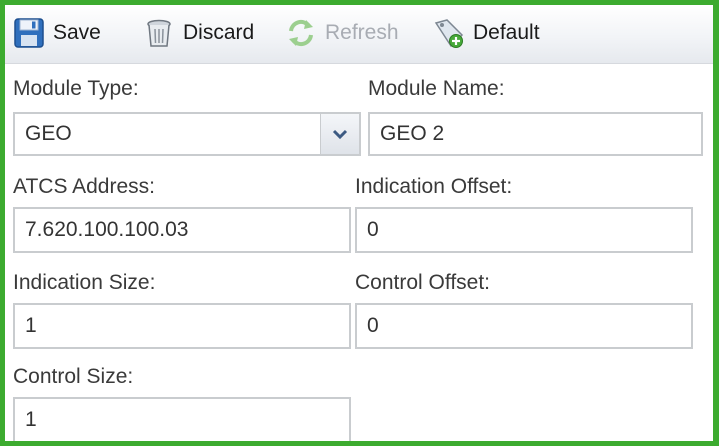 Image resolution: width=719 pixels, height=446 pixels. What do you see at coordinates (434, 186) in the screenshot?
I see `indication-offset-label: Indication Offset:` at bounding box center [434, 186].